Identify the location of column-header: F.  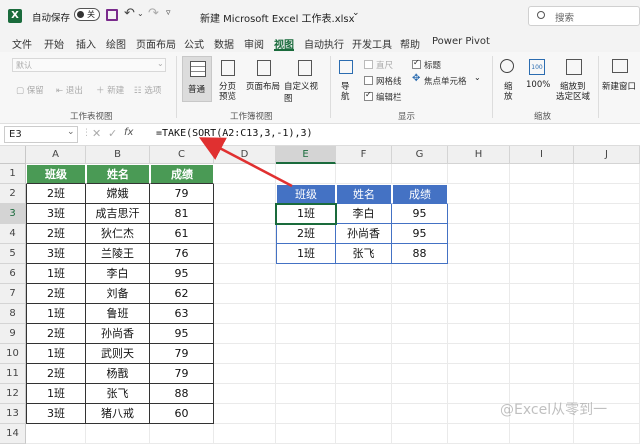
(364, 155).